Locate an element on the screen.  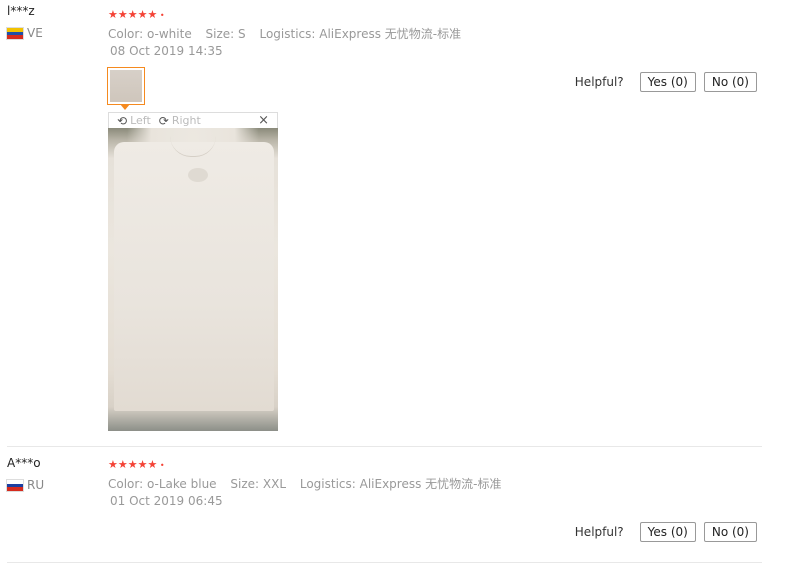
reviewer-name: l***z is located at coordinates (21, 11).